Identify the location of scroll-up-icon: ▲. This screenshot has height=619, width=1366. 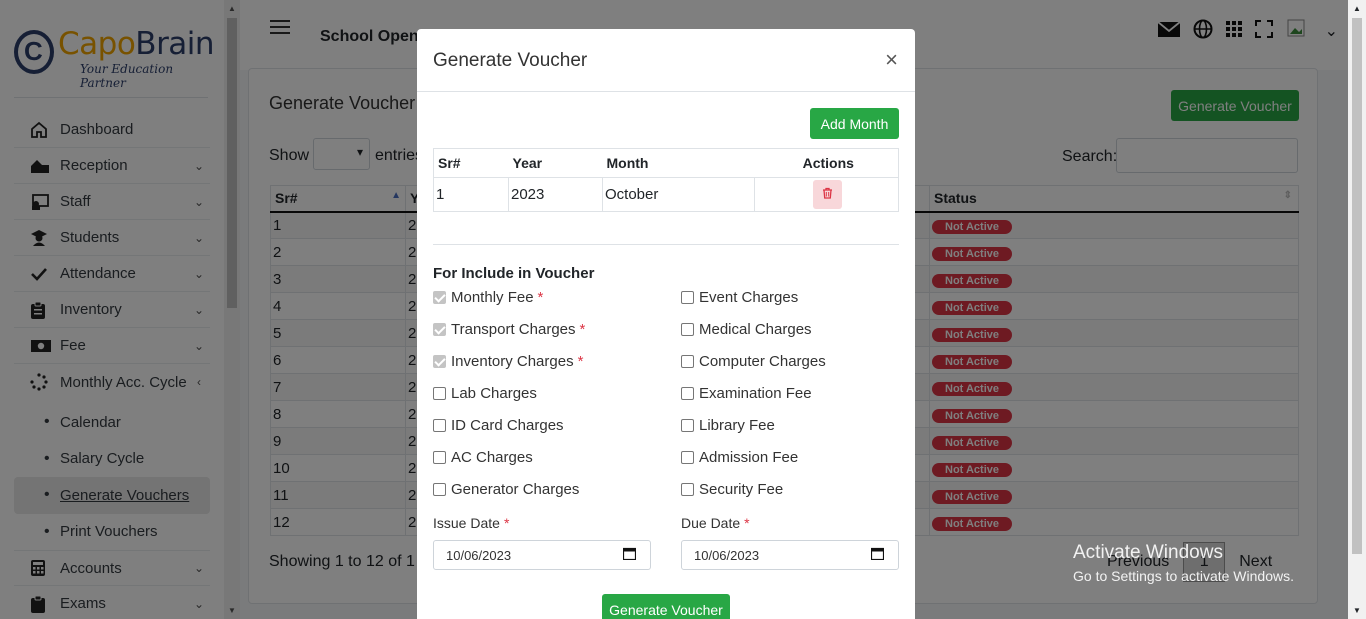
(1357, 8).